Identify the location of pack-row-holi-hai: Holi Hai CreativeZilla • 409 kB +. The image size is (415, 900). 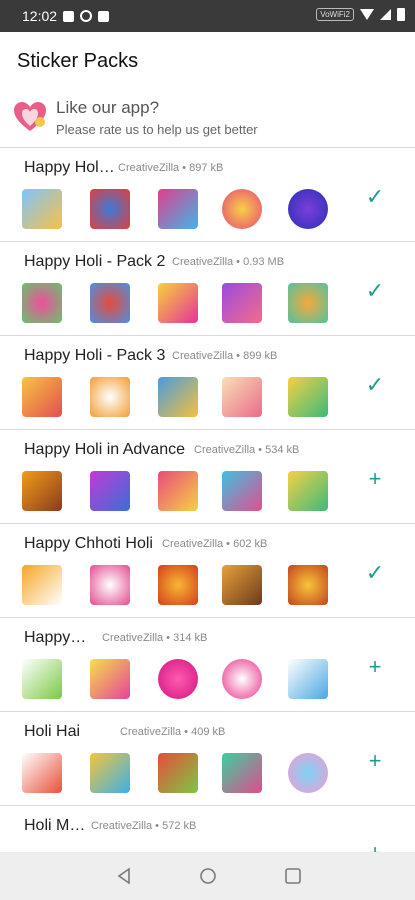
(207, 759).